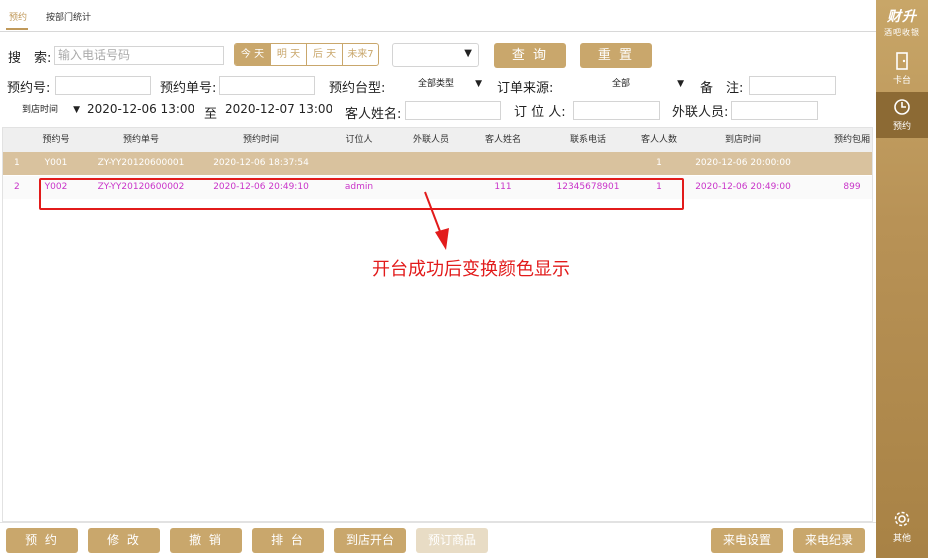  I want to click on order-source-select: 全部 ▼, so click(621, 84).